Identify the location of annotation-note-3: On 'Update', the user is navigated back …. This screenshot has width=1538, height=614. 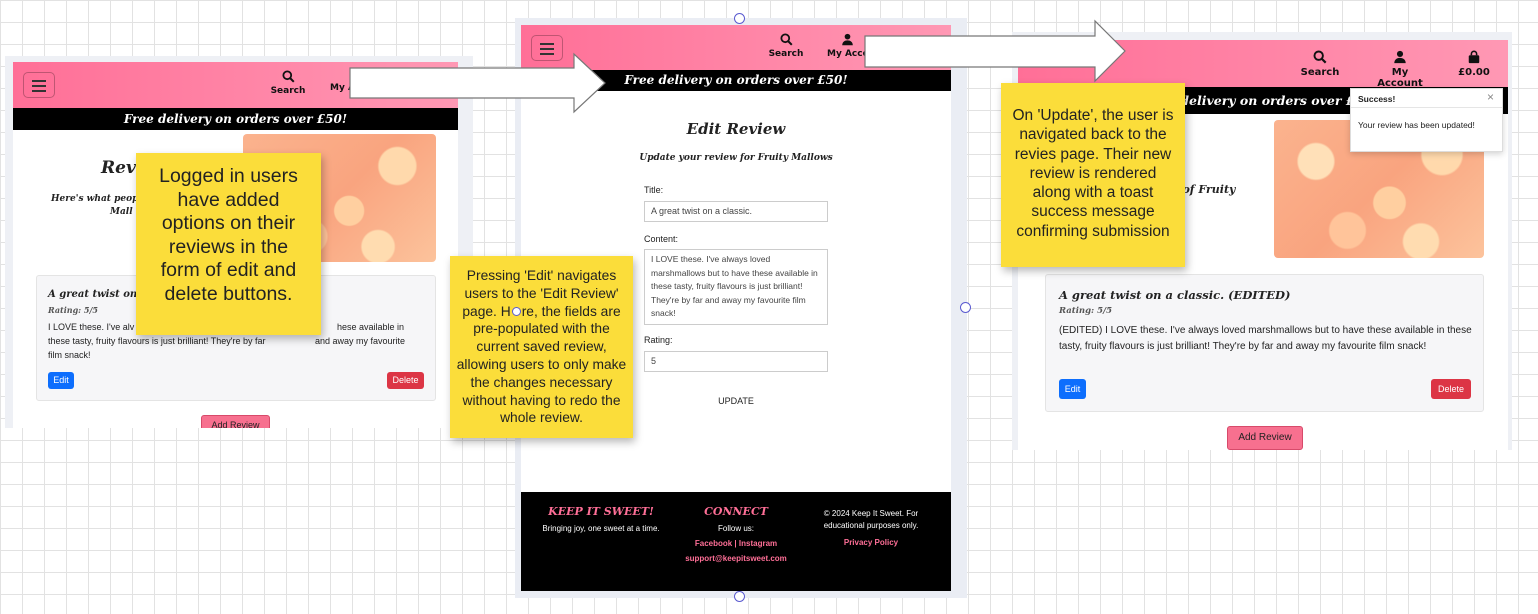
(1093, 175).